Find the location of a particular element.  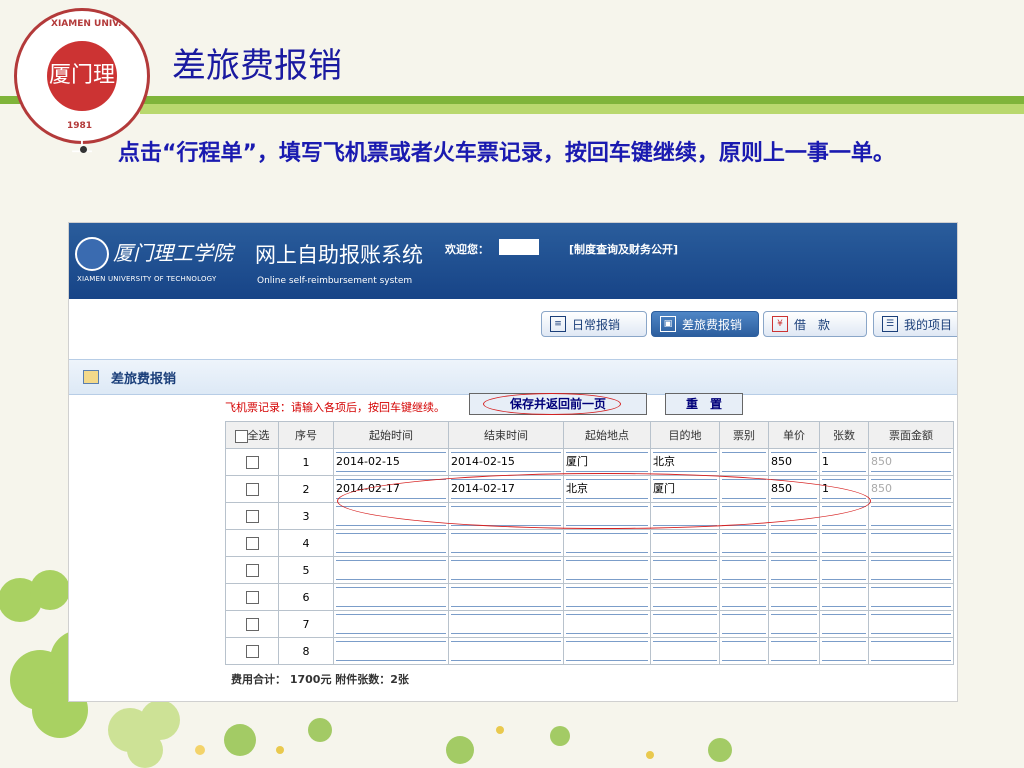

policy-link: [制度查询及财务公开] is located at coordinates (623, 249).